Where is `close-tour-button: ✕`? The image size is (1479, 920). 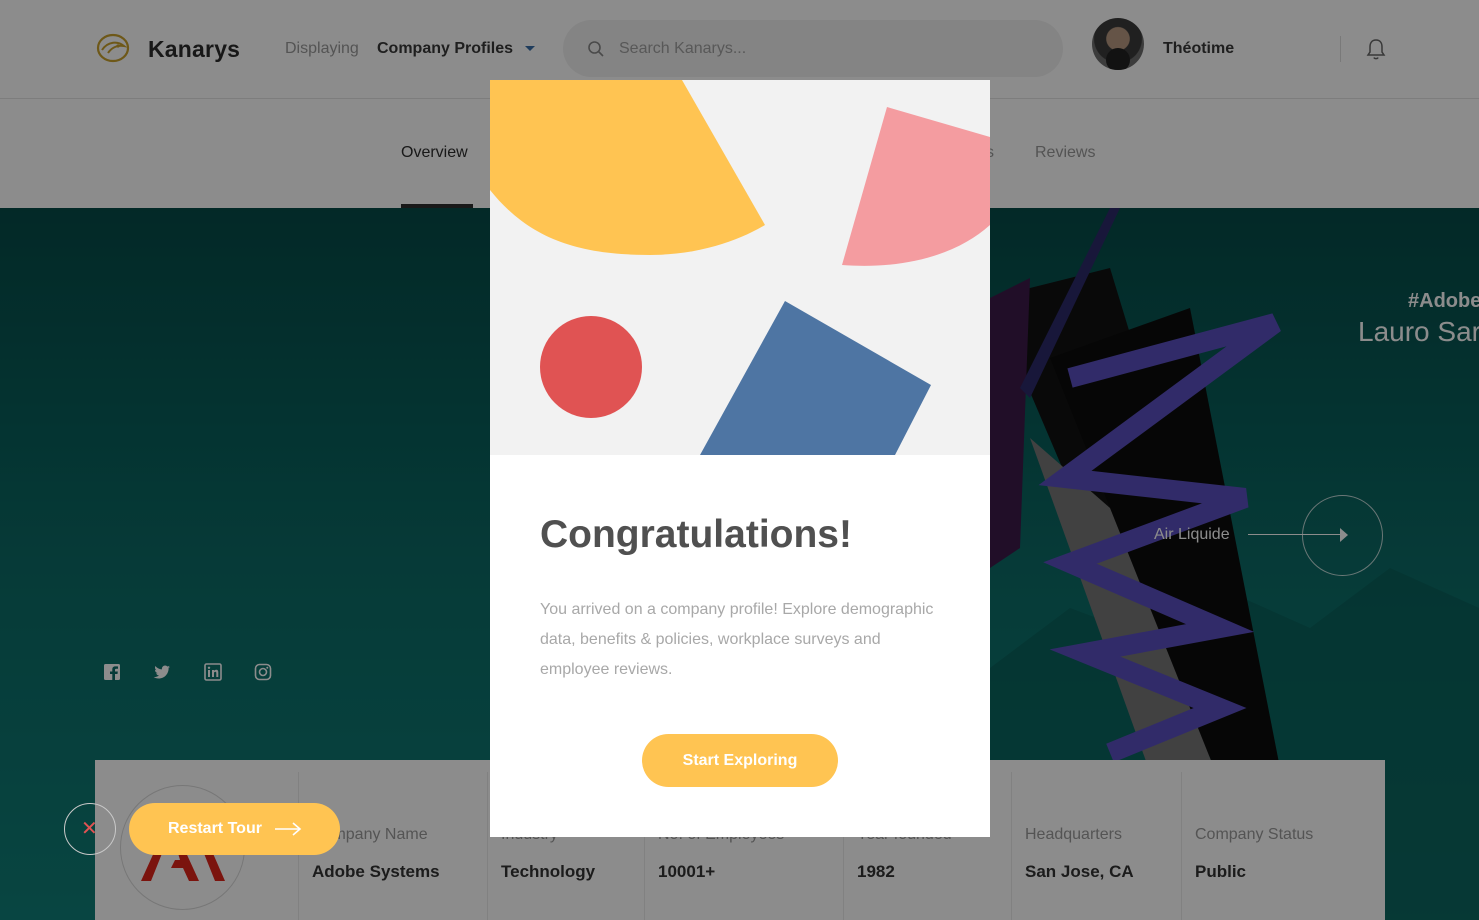 close-tour-button: ✕ is located at coordinates (90, 829).